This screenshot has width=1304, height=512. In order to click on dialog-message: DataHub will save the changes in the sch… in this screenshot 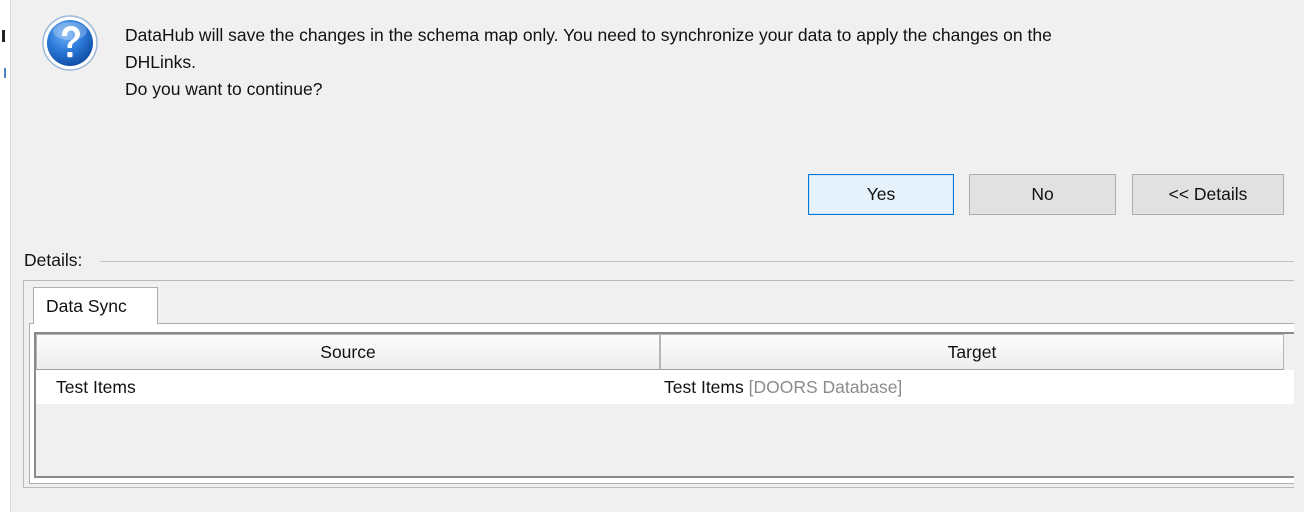, I will do `click(710, 62)`.